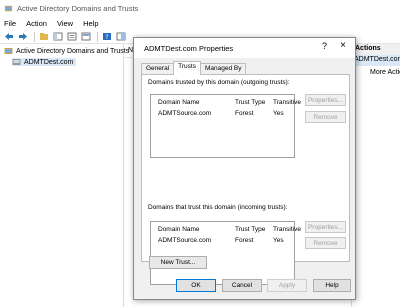 This screenshot has width=400, height=307. I want to click on actions-header: Actions, so click(376, 49).